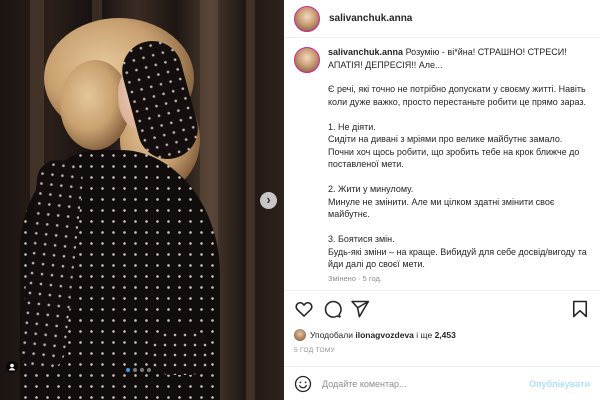  What do you see at coordinates (332, 309) in the screenshot?
I see `comment-icon` at bounding box center [332, 309].